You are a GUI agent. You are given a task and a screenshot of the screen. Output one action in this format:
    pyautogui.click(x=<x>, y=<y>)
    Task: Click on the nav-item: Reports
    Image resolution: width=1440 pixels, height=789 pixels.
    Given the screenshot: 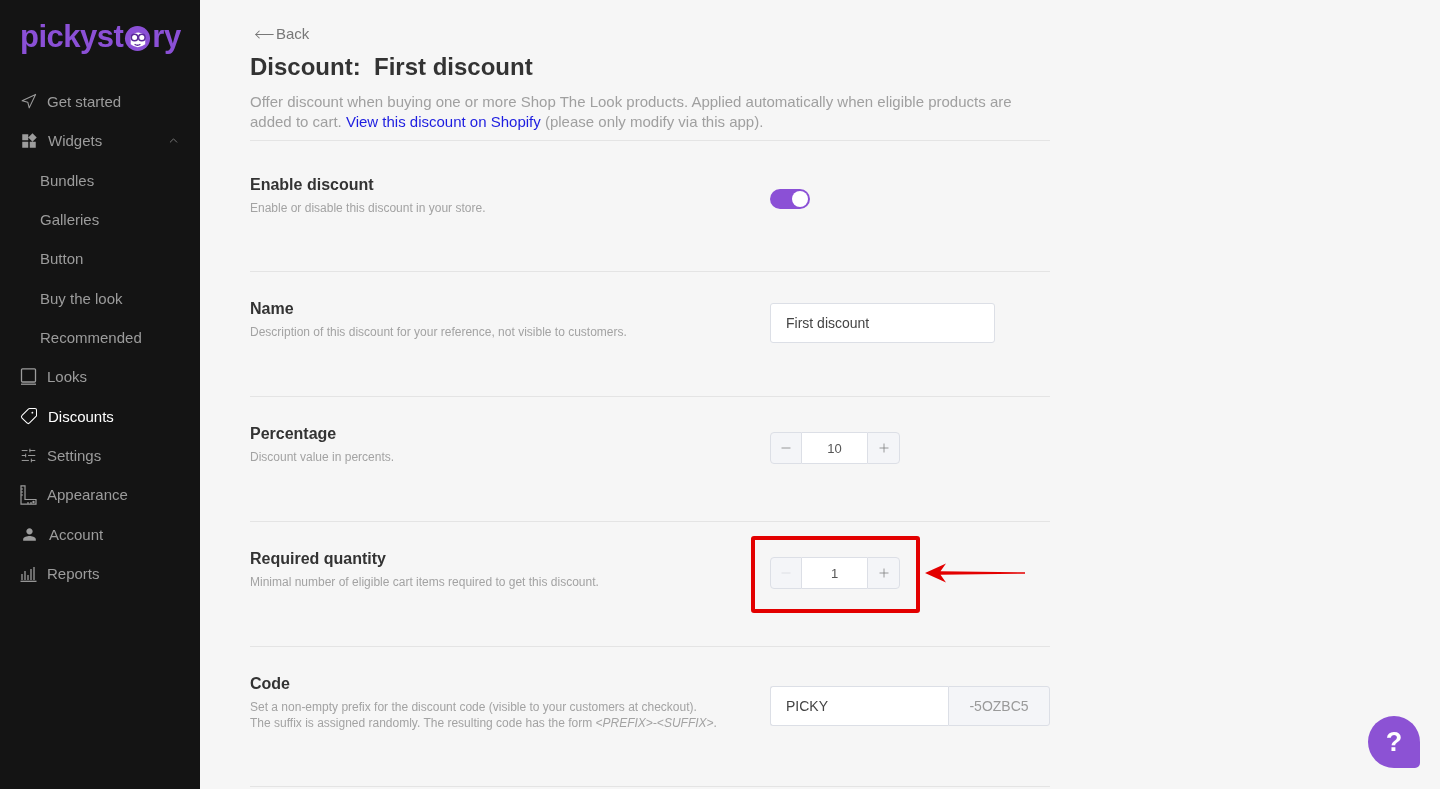 What is the action you would take?
    pyautogui.click(x=100, y=573)
    